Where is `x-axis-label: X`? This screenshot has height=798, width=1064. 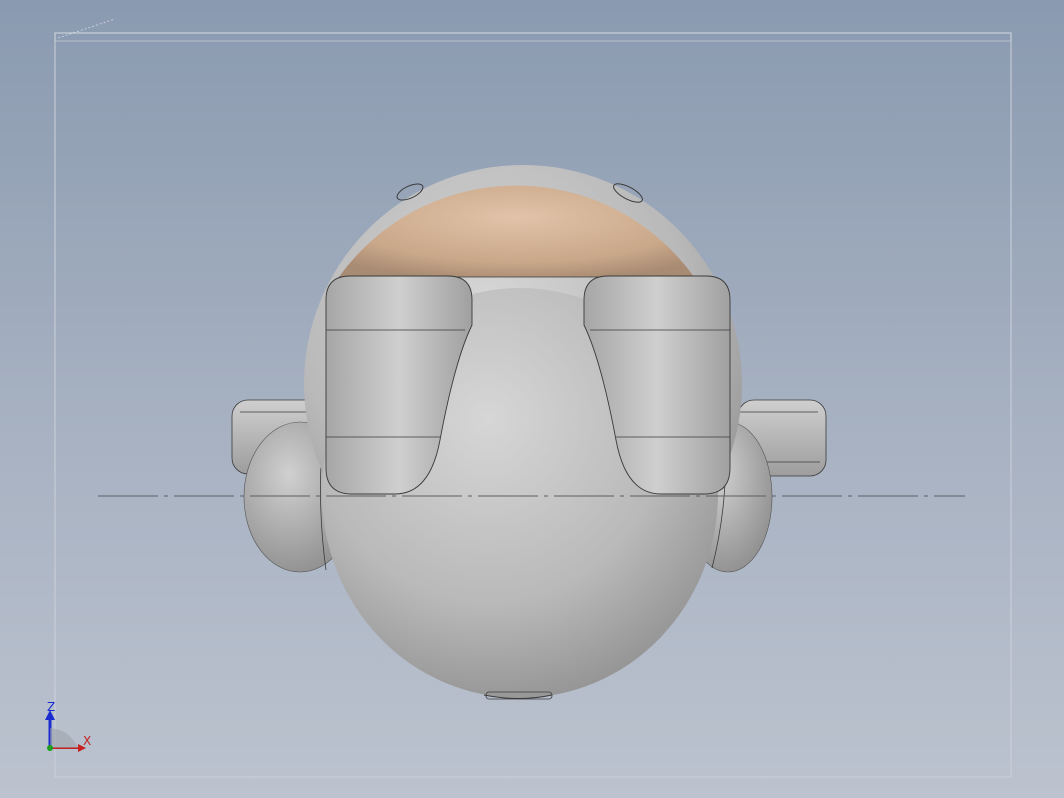 x-axis-label: X is located at coordinates (87, 741).